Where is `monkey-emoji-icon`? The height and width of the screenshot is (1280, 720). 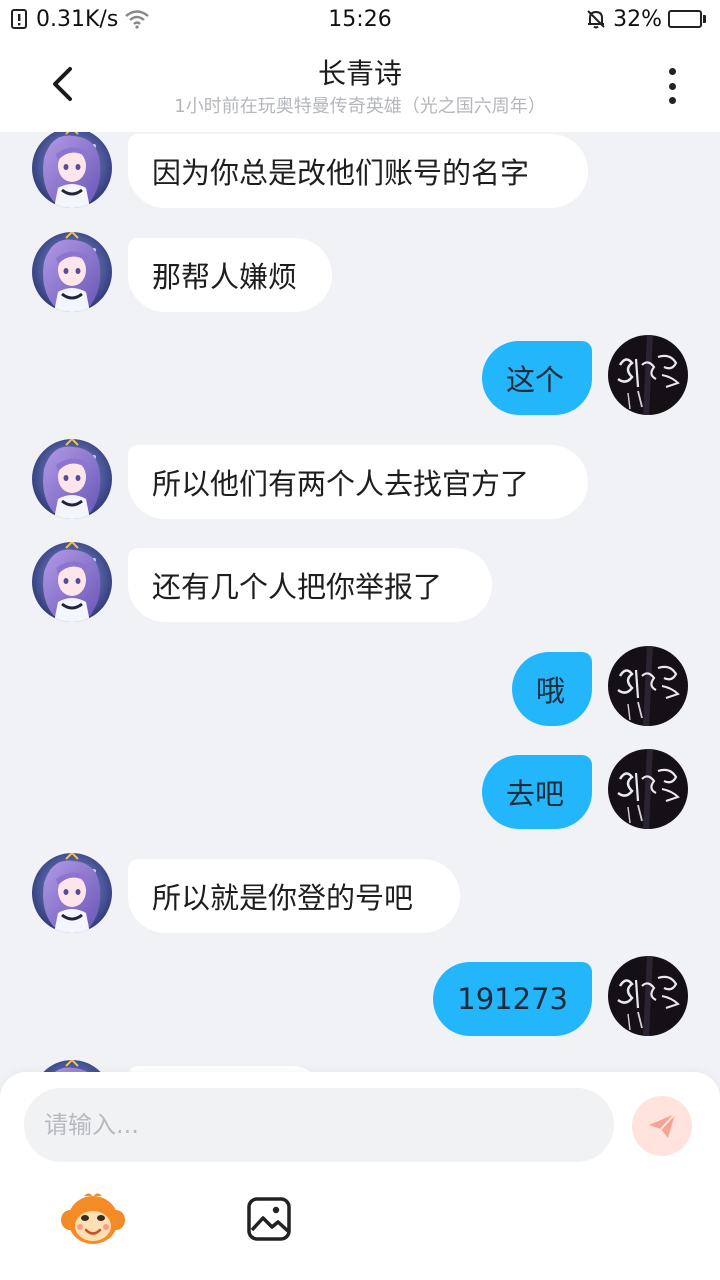
monkey-emoji-icon is located at coordinates (93, 1218).